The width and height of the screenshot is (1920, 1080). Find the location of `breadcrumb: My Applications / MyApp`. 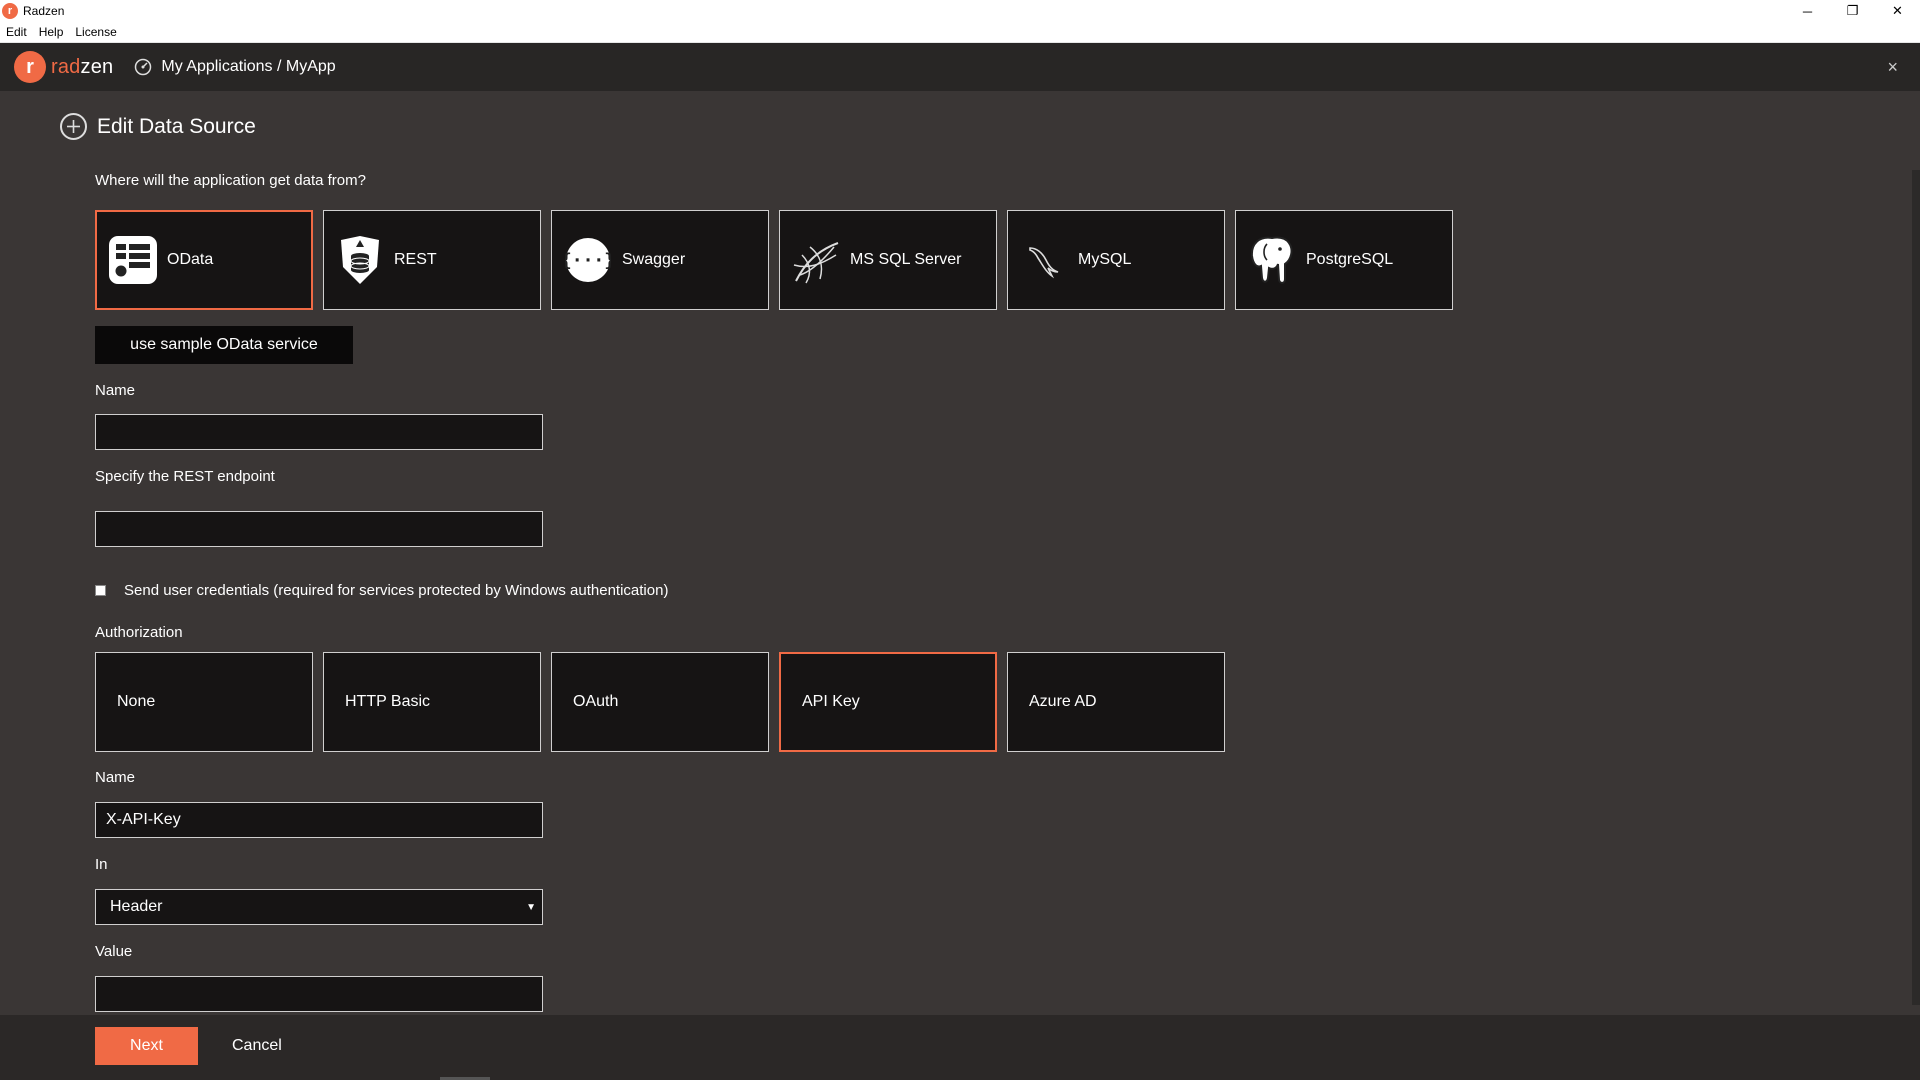

breadcrumb: My Applications / MyApp is located at coordinates (248, 67).